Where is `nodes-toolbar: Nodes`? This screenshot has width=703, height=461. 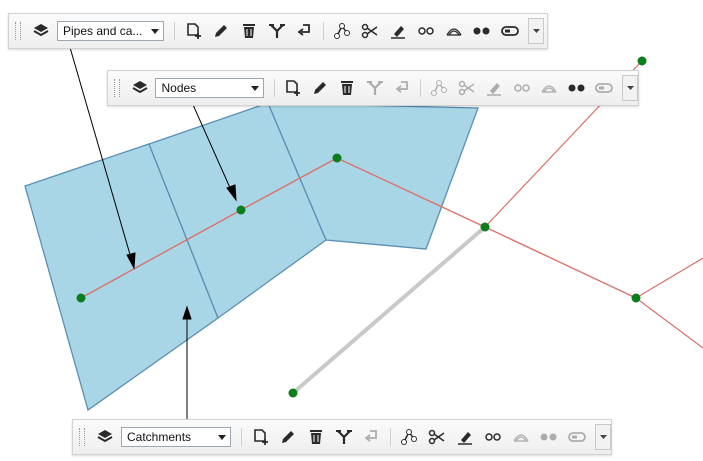
nodes-toolbar: Nodes is located at coordinates (373, 88).